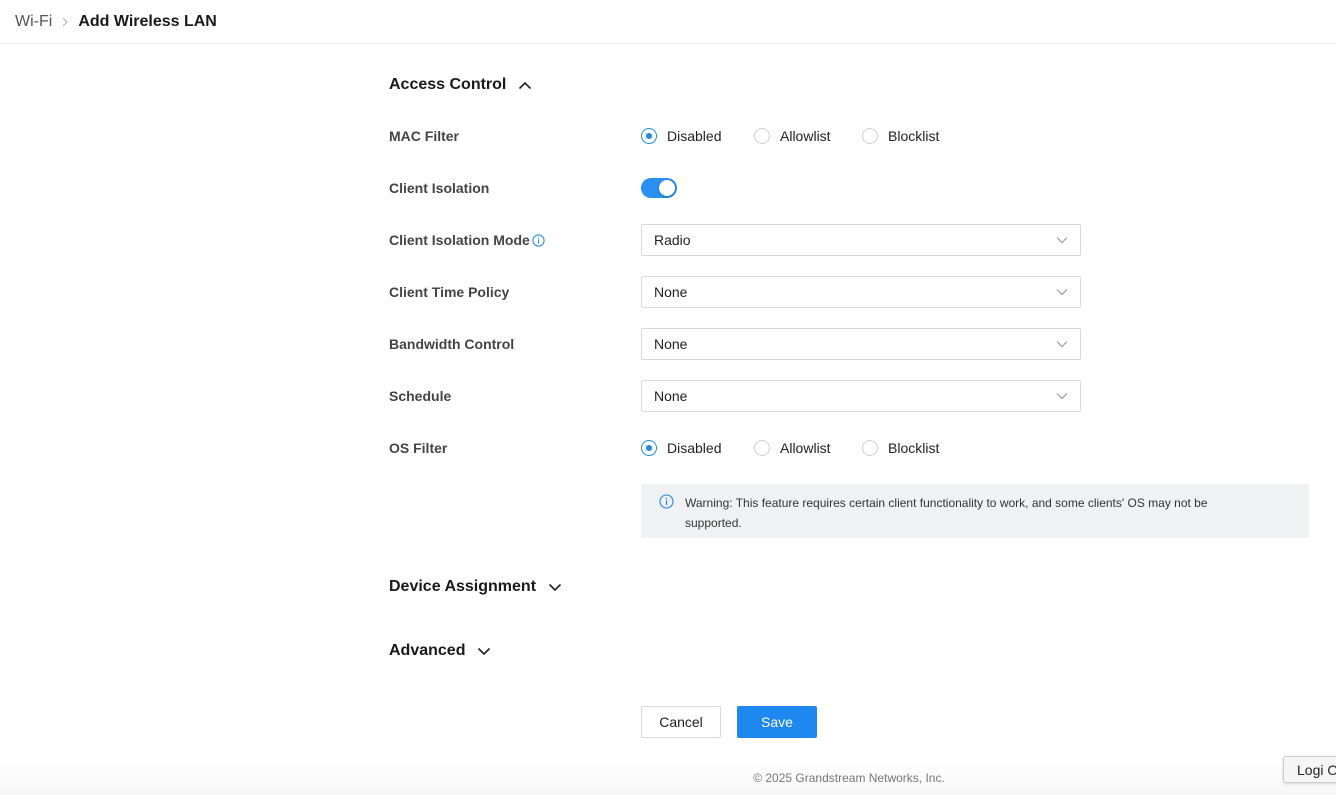  I want to click on chevron-right-icon, so click(65, 22).